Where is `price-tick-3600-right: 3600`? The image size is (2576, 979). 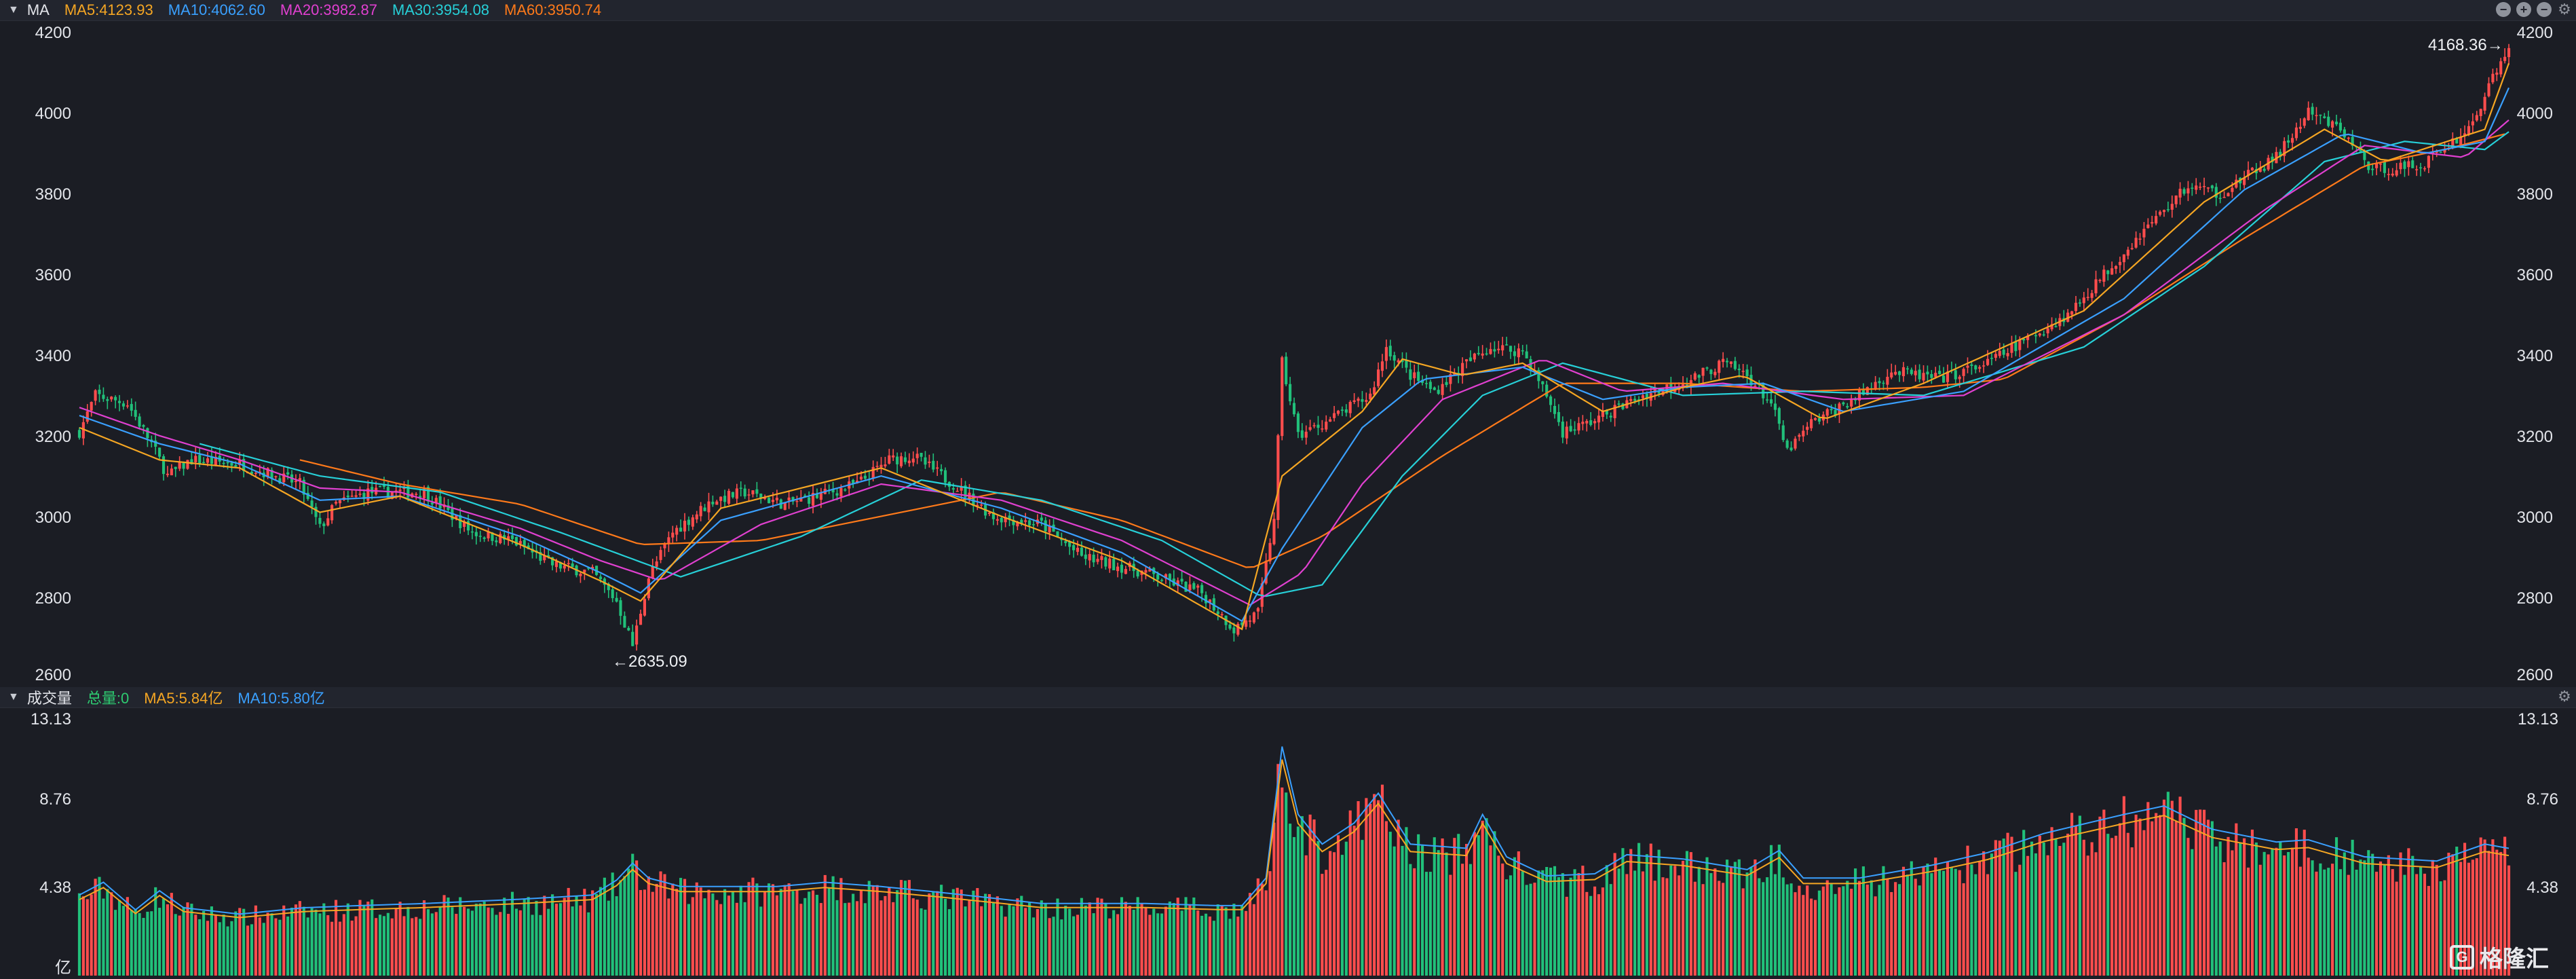
price-tick-3600-right: 3600 is located at coordinates (2535, 275).